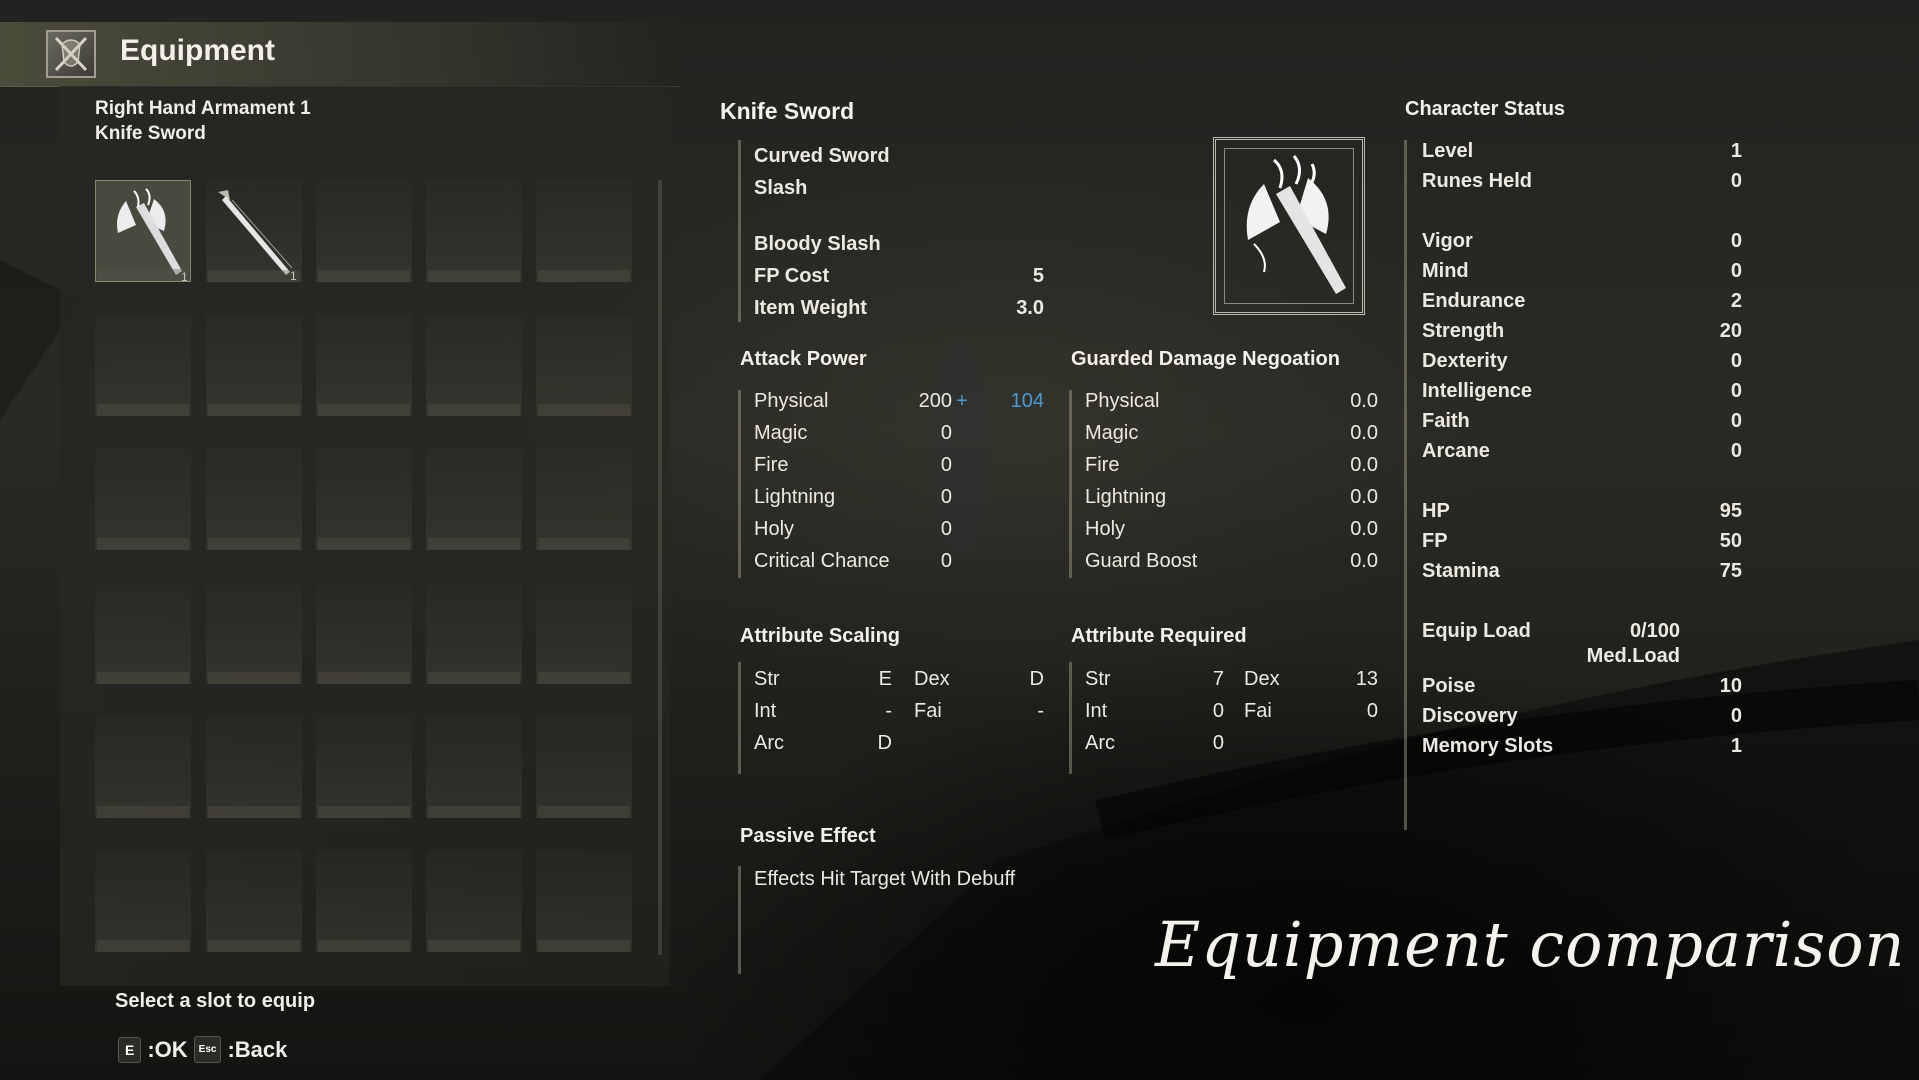 This screenshot has width=1919, height=1080. I want to click on attack-holy-value: 0, so click(946, 529).